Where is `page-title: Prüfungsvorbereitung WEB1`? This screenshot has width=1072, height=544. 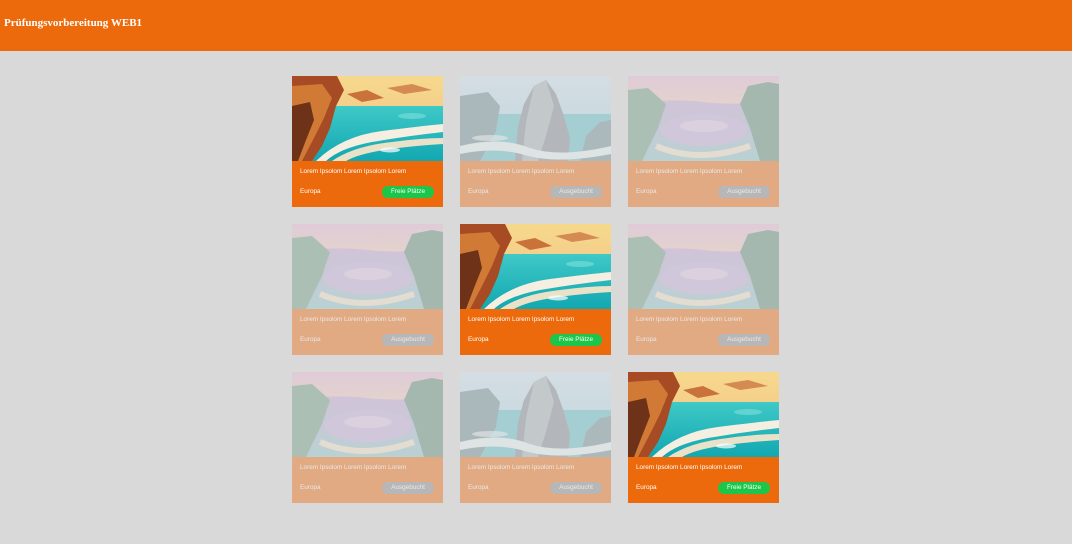 page-title: Prüfungsvorbereitung WEB1 is located at coordinates (73, 23).